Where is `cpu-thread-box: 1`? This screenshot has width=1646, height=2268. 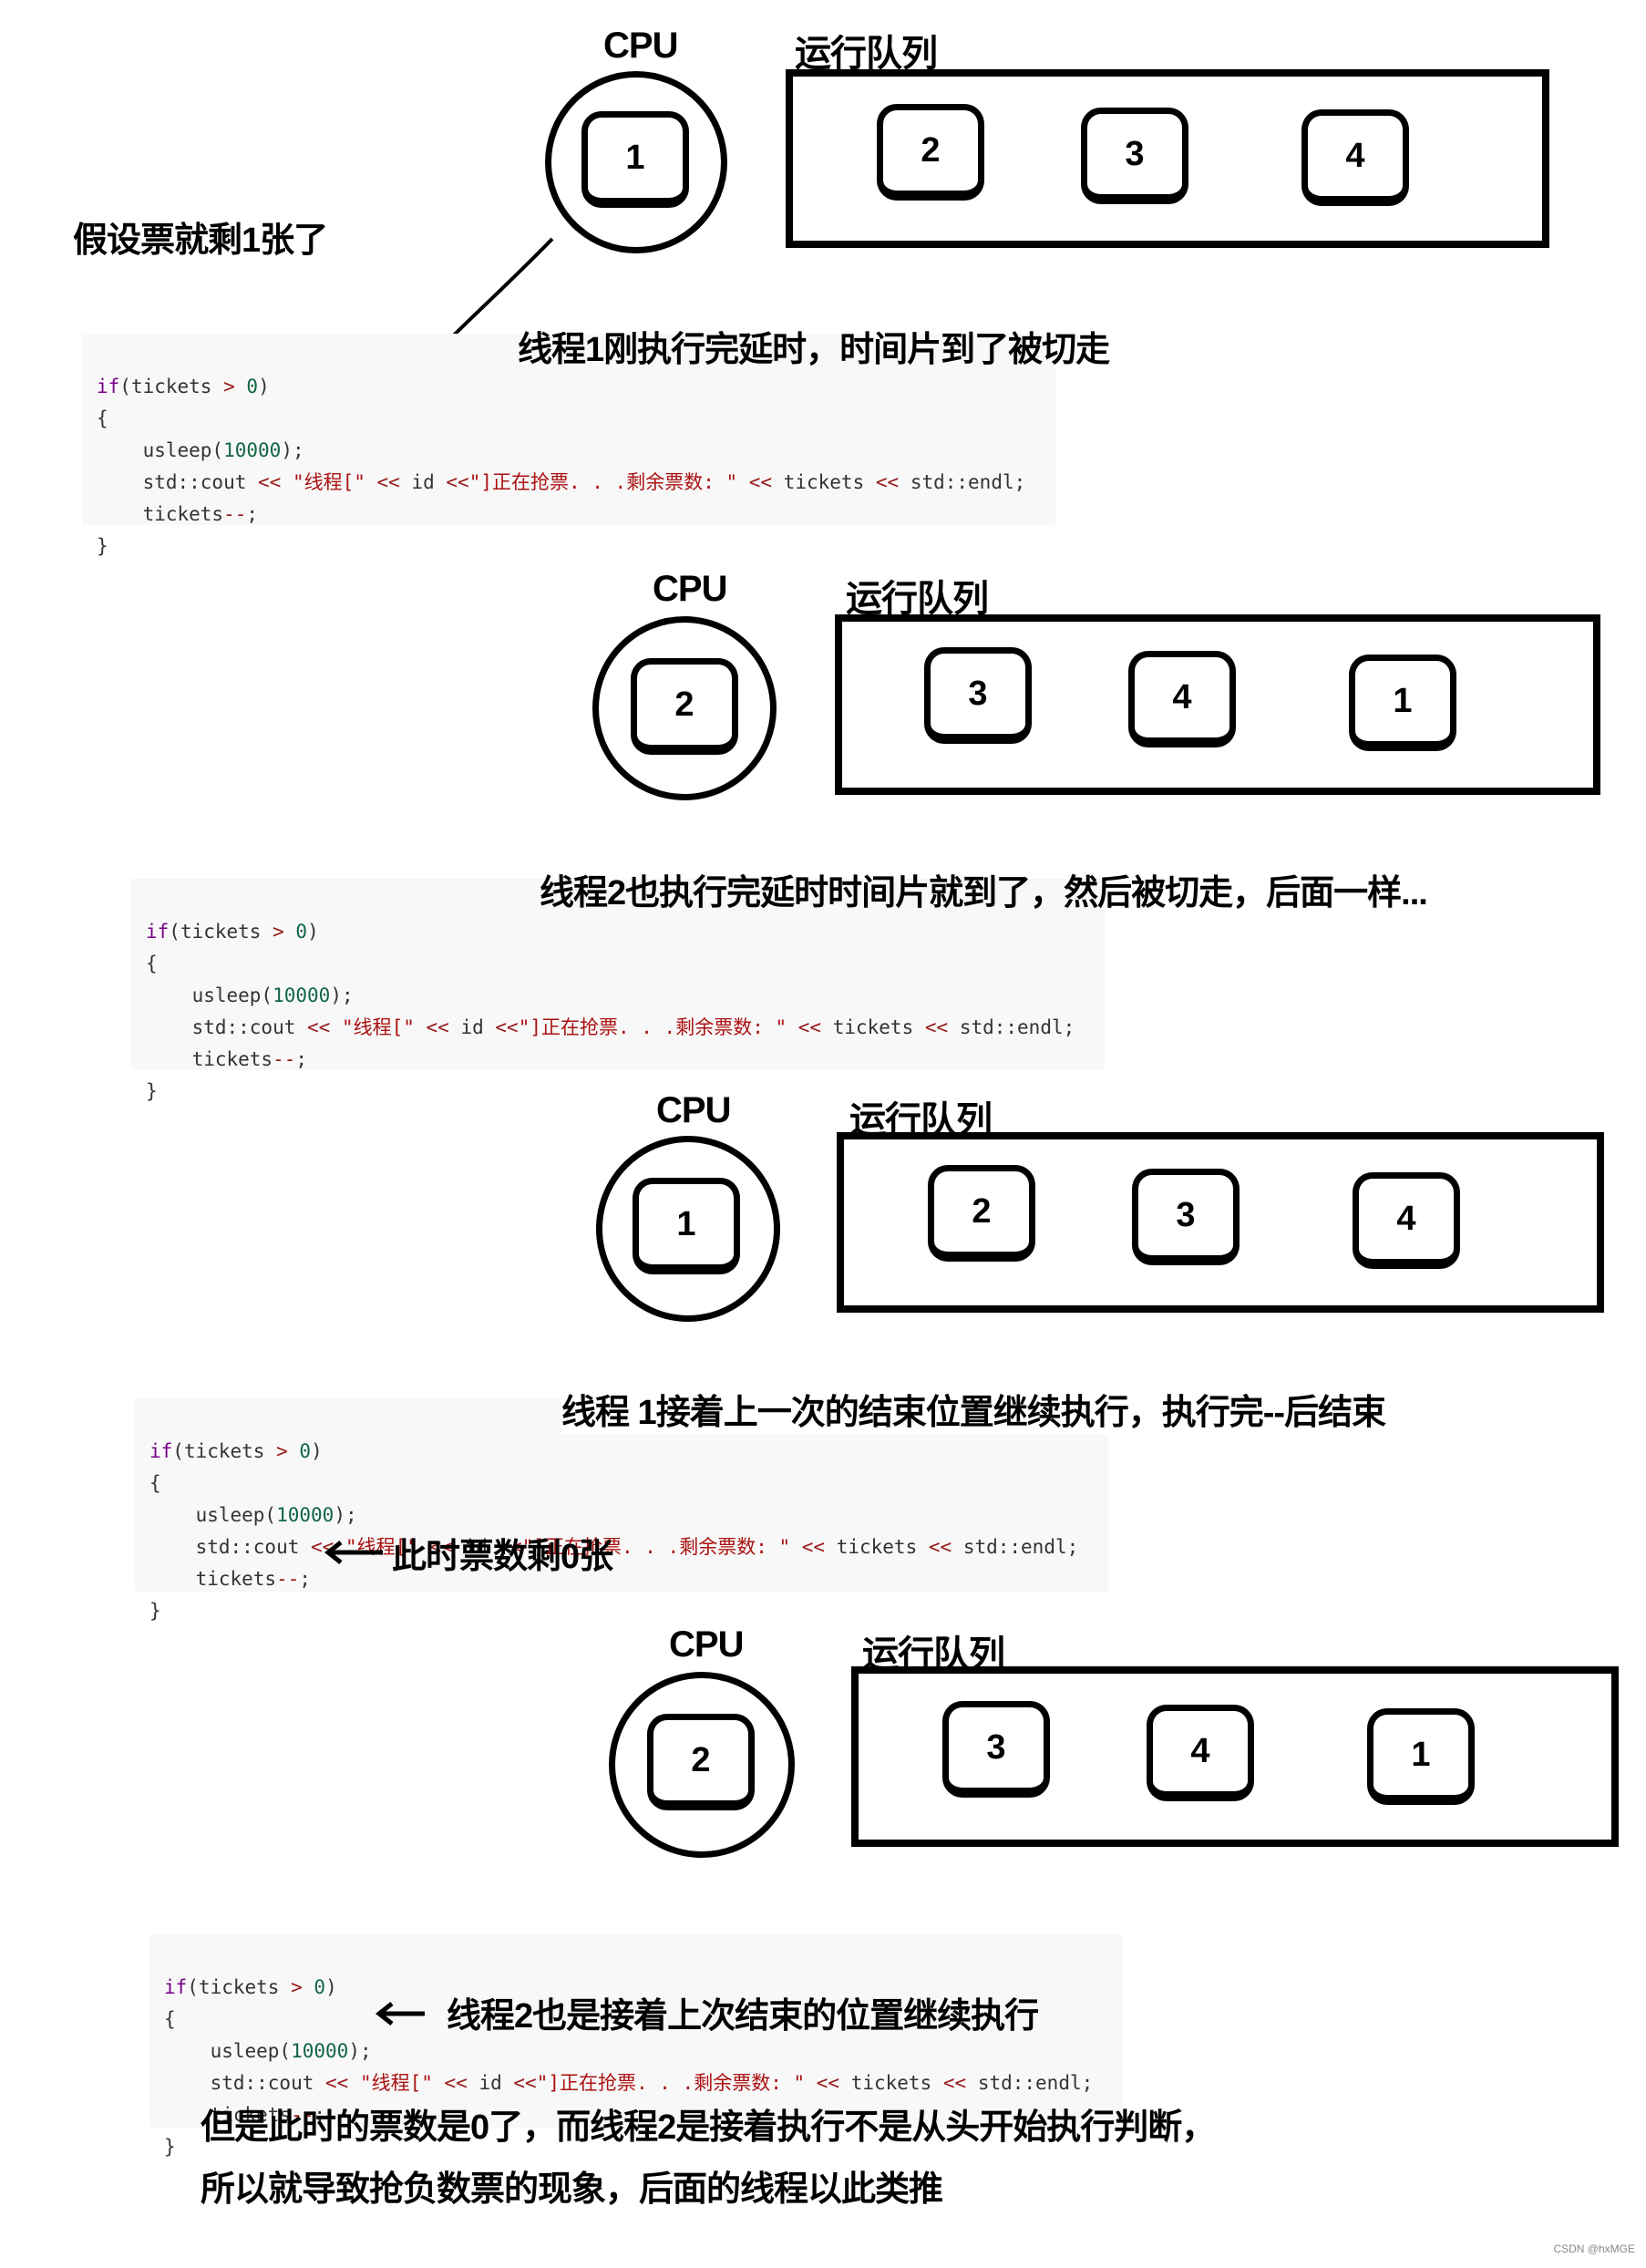 cpu-thread-box: 1 is located at coordinates (686, 1226).